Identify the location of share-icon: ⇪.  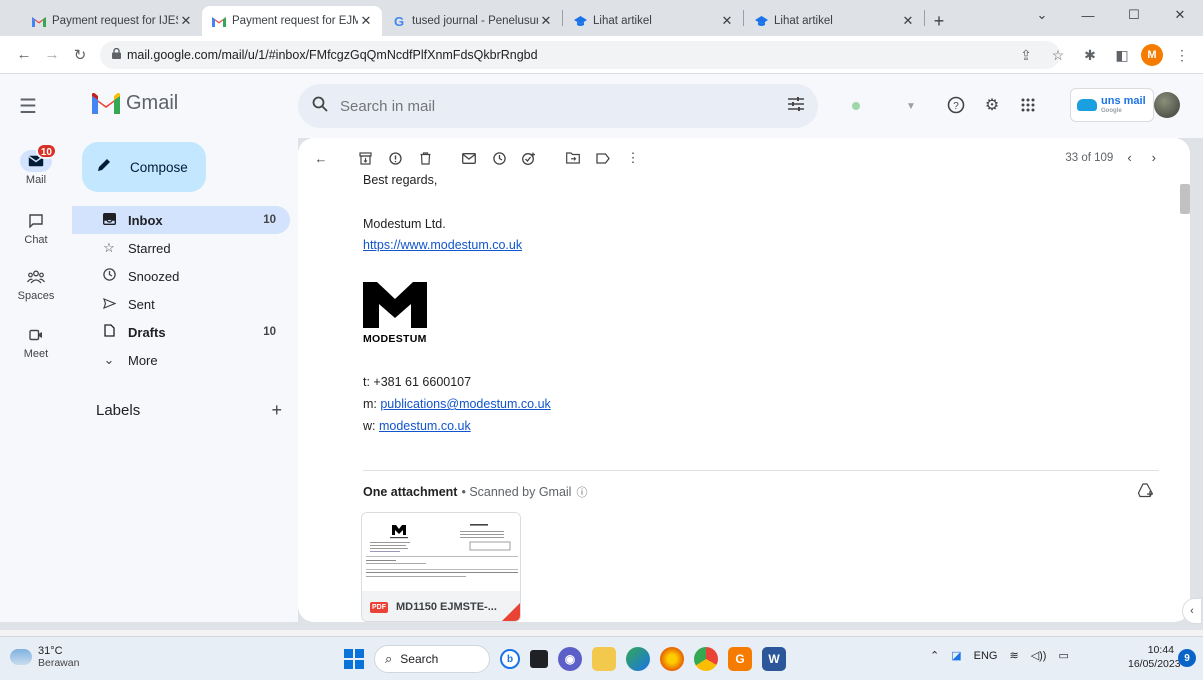
(1026, 55).